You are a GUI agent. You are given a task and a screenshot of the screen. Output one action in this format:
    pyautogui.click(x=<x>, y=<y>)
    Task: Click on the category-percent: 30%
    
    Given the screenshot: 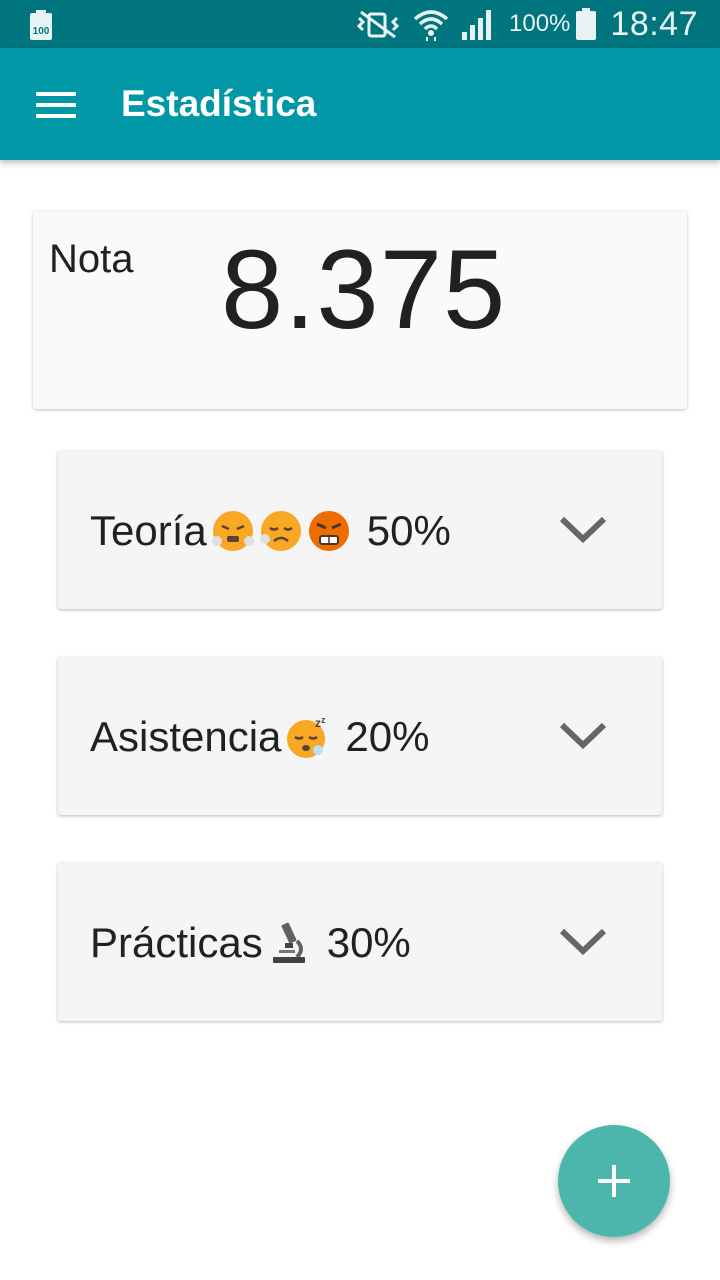 What is the action you would take?
    pyautogui.click(x=368, y=942)
    